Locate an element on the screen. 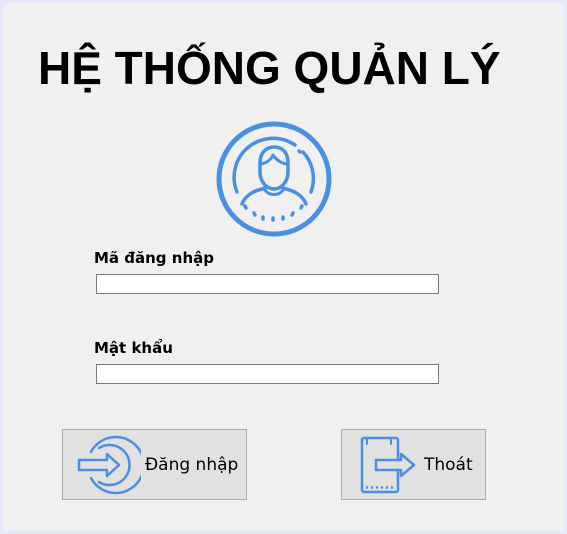  login-button: Đăng nhập is located at coordinates (154, 464).